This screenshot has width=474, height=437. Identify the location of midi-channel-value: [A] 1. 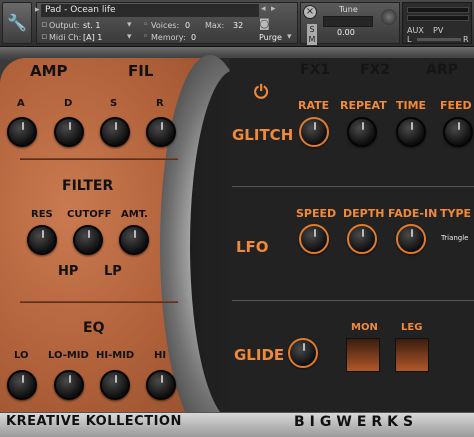
(92, 37).